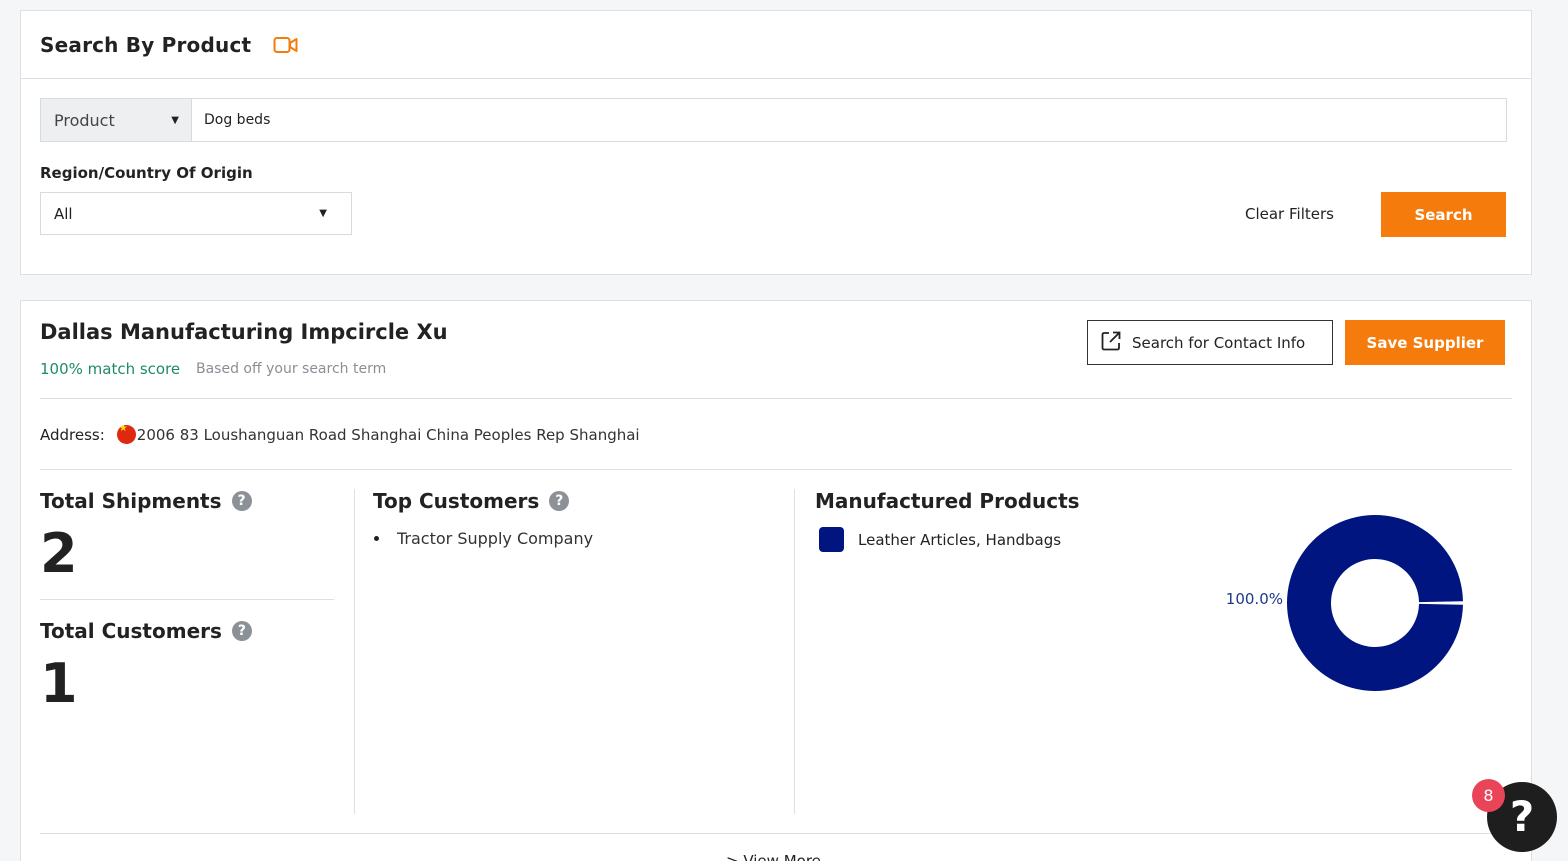 The image size is (1568, 861). I want to click on match-note: Based off your search term, so click(291, 369).